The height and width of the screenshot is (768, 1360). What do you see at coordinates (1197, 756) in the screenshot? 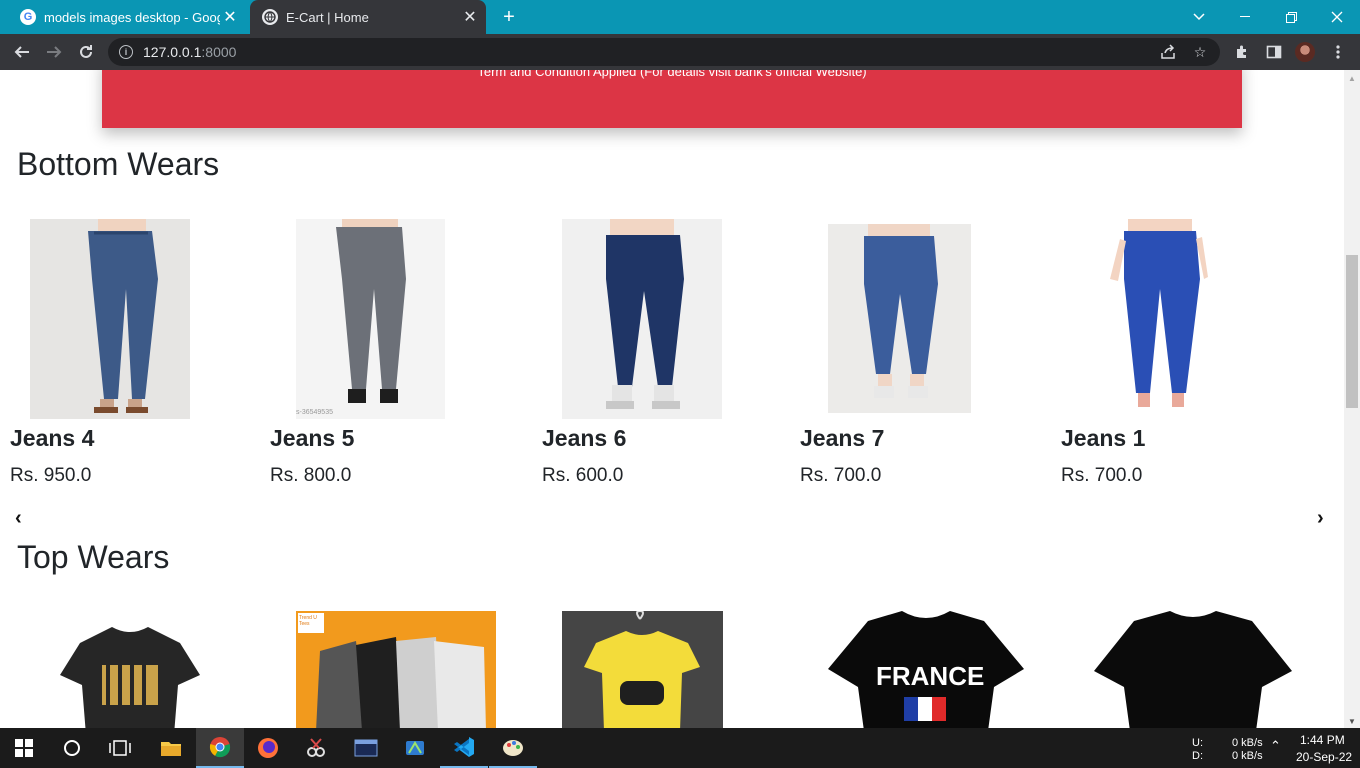
I see `net-download-label: D:` at bounding box center [1197, 756].